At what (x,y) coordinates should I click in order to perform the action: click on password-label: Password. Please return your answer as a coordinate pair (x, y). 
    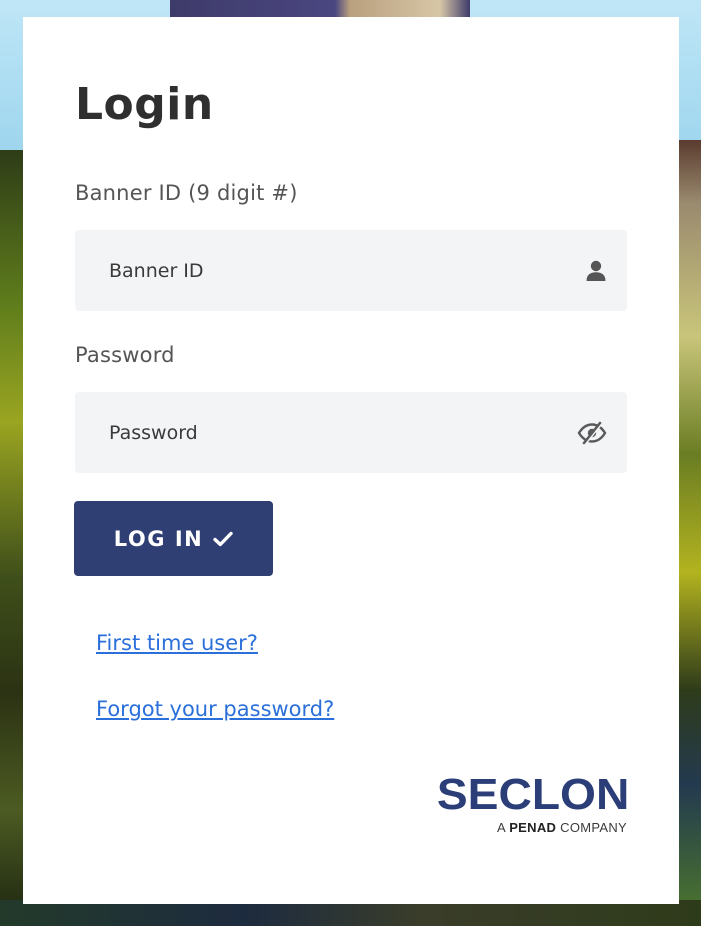
    Looking at the image, I should click on (125, 355).